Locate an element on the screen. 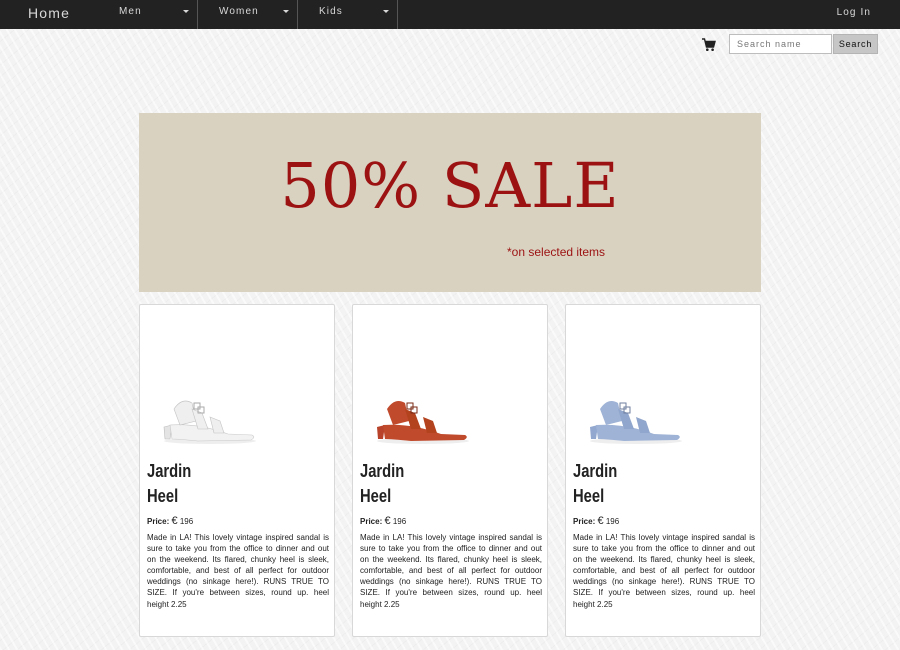 The height and width of the screenshot is (650, 900). nav-menu-kids-label: Kids is located at coordinates (331, 11).